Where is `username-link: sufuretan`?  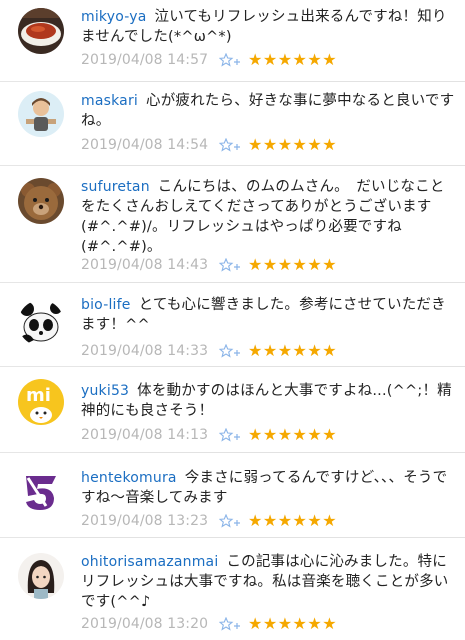
username-link: sufuretan is located at coordinates (115, 187).